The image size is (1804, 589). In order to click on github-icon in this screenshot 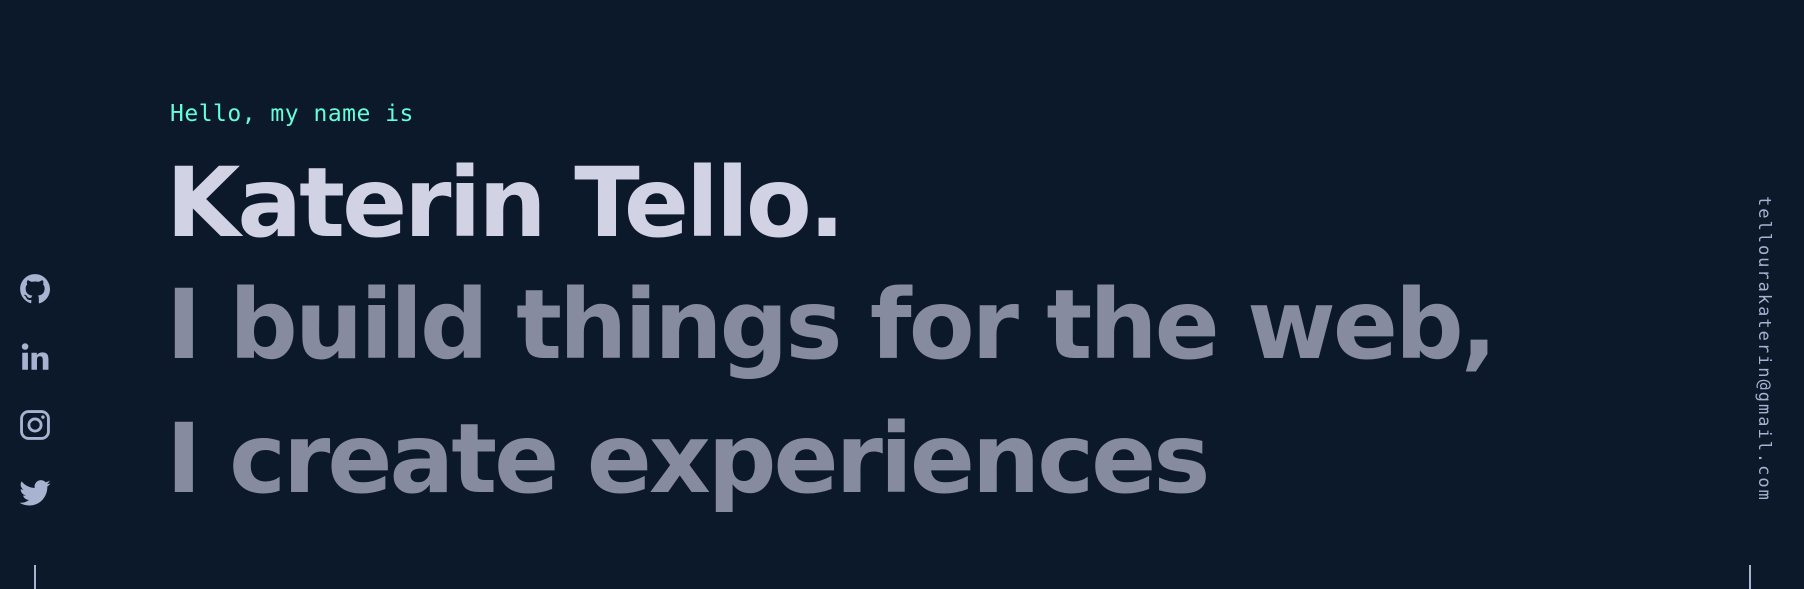, I will do `click(35, 289)`.